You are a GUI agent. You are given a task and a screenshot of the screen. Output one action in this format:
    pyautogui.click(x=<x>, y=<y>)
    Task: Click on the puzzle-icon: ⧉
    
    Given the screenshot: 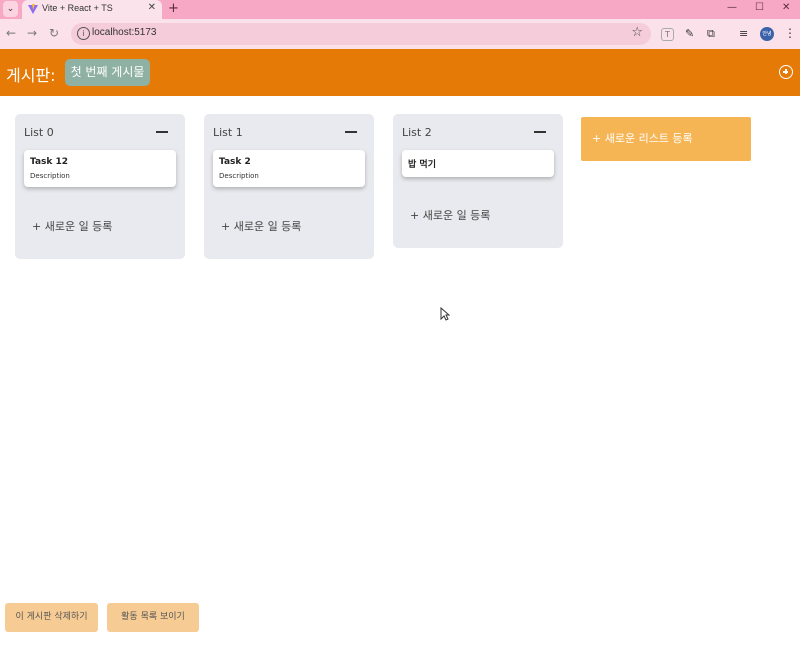 What is the action you would take?
    pyautogui.click(x=711, y=34)
    